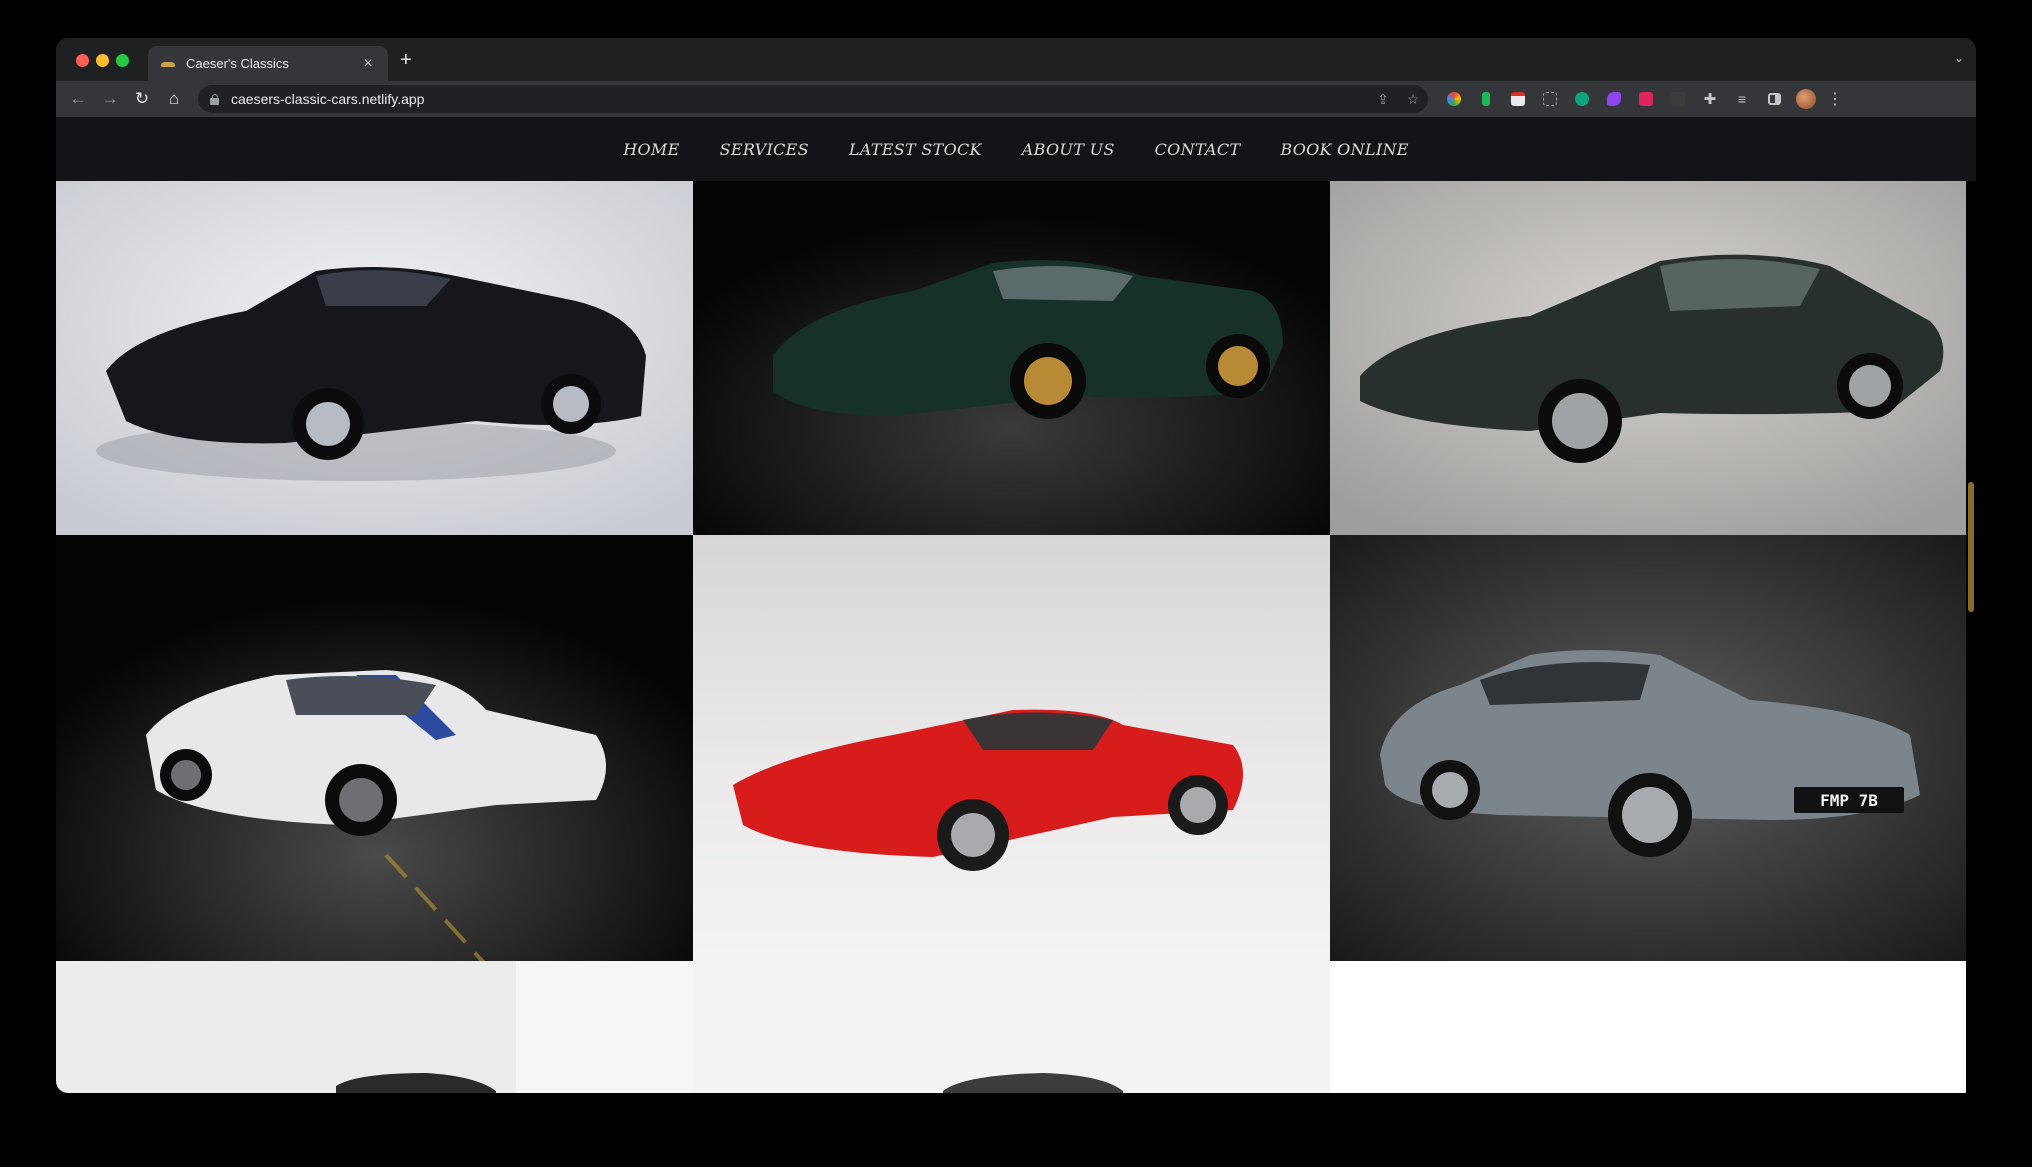 This screenshot has height=1167, width=2032. Describe the element at coordinates (174, 99) in the screenshot. I see `home-icon: ⌂` at that location.